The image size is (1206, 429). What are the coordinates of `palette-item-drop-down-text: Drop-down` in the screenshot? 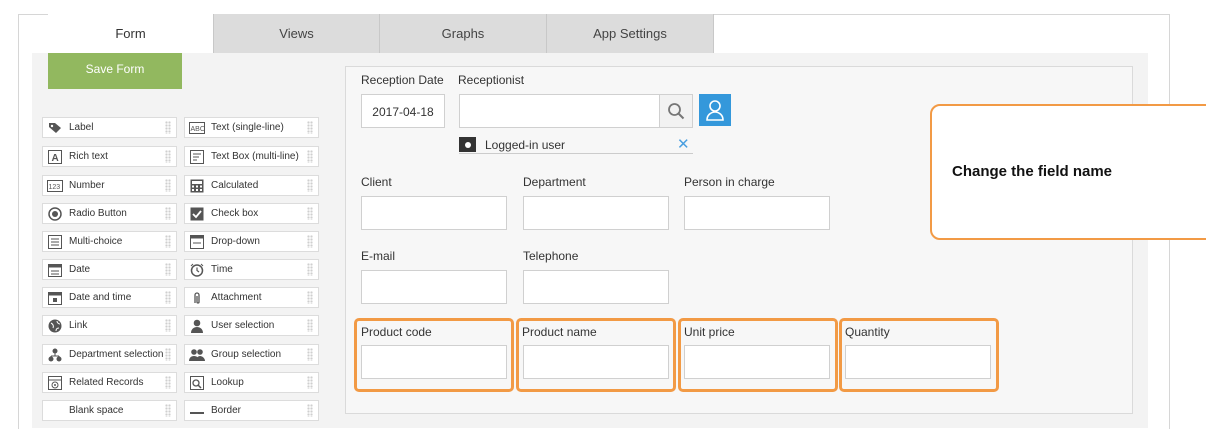 It's located at (235, 241).